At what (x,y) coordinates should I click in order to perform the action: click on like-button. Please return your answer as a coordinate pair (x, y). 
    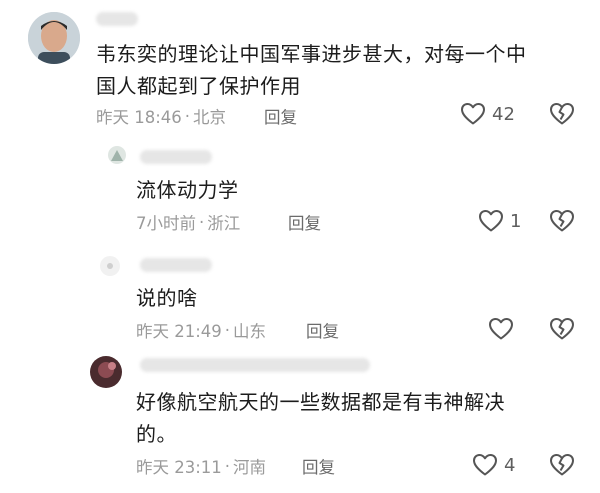
    Looking at the image, I should click on (504, 329).